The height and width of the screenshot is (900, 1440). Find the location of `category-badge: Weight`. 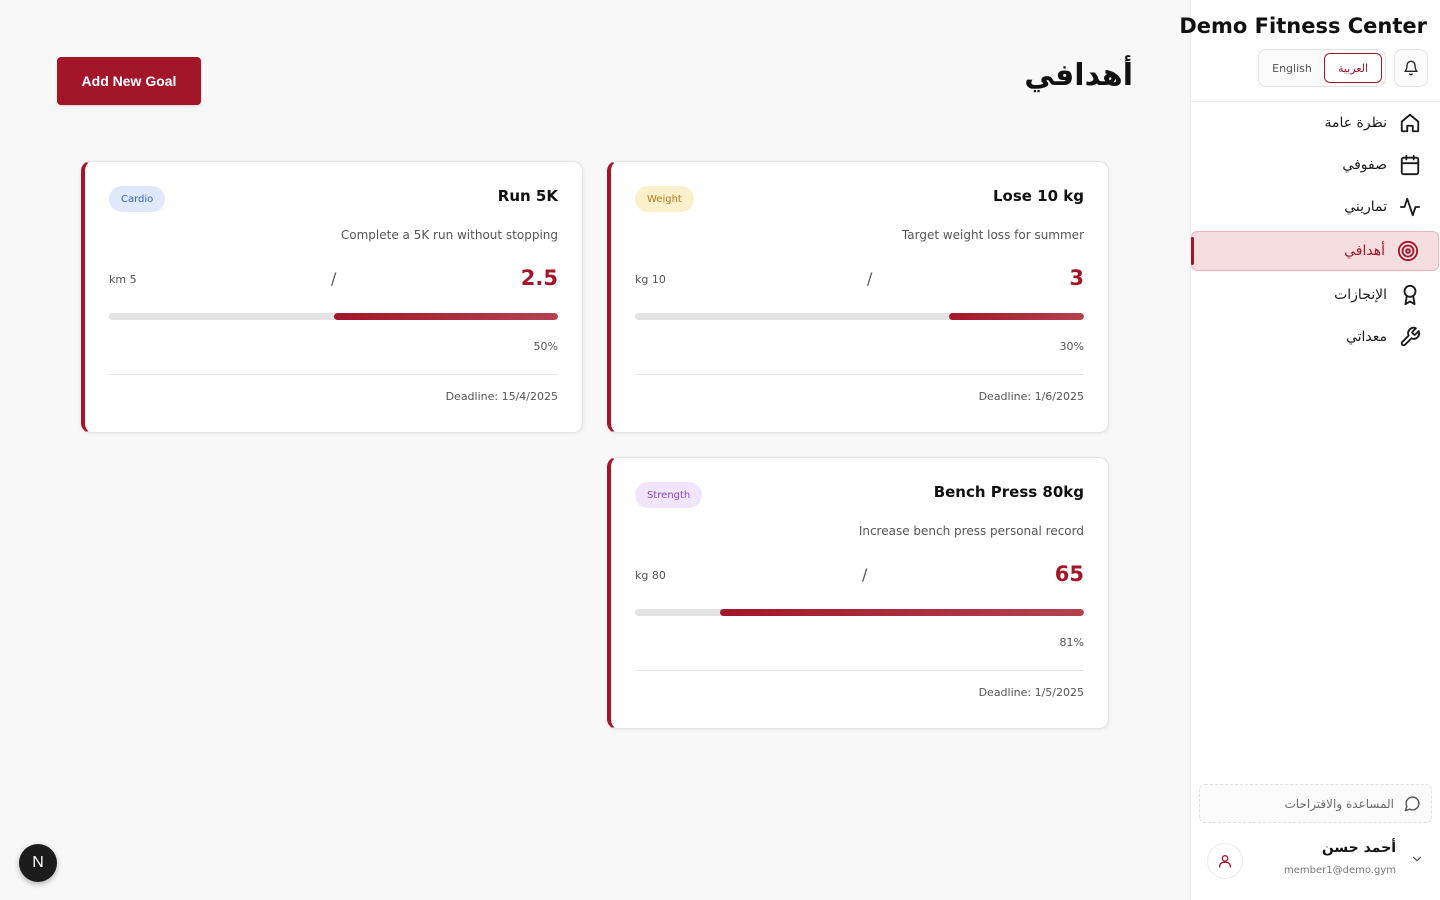

category-badge: Weight is located at coordinates (664, 199).